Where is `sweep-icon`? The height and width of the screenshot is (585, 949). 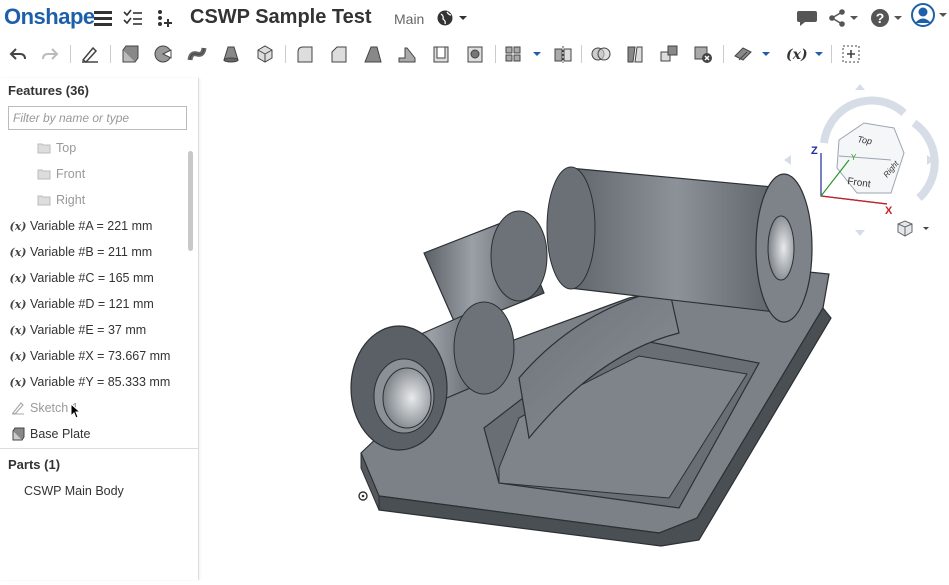
sweep-icon is located at coordinates (197, 54).